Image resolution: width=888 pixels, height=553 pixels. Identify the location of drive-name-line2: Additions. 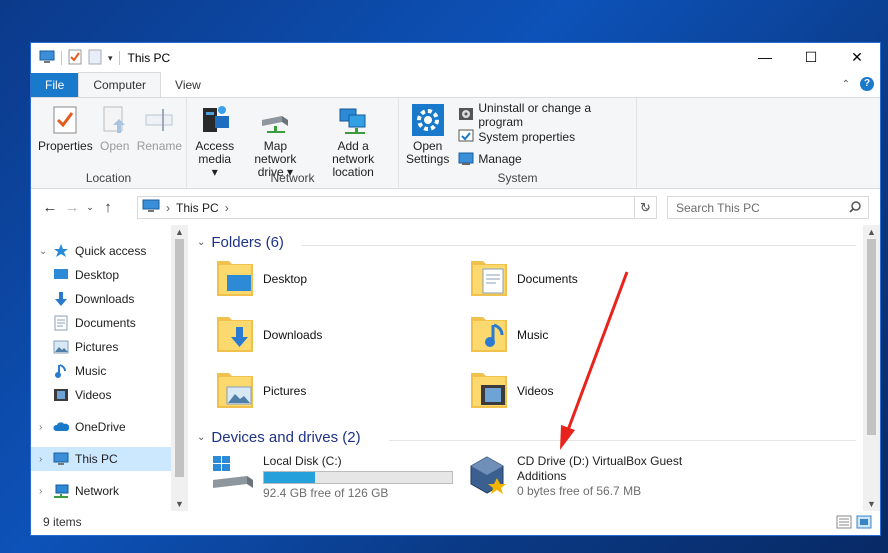
(542, 476).